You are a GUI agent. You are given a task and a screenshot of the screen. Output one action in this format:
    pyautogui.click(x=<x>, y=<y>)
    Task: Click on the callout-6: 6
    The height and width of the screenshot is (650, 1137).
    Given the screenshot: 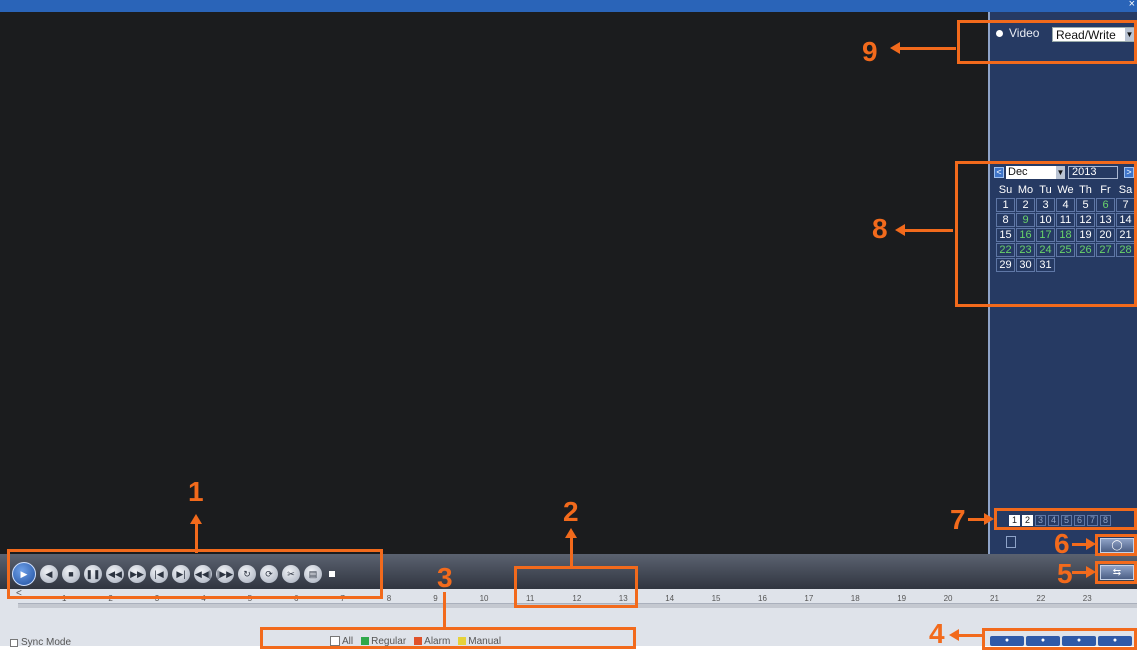 What is the action you would take?
    pyautogui.click(x=1062, y=543)
    